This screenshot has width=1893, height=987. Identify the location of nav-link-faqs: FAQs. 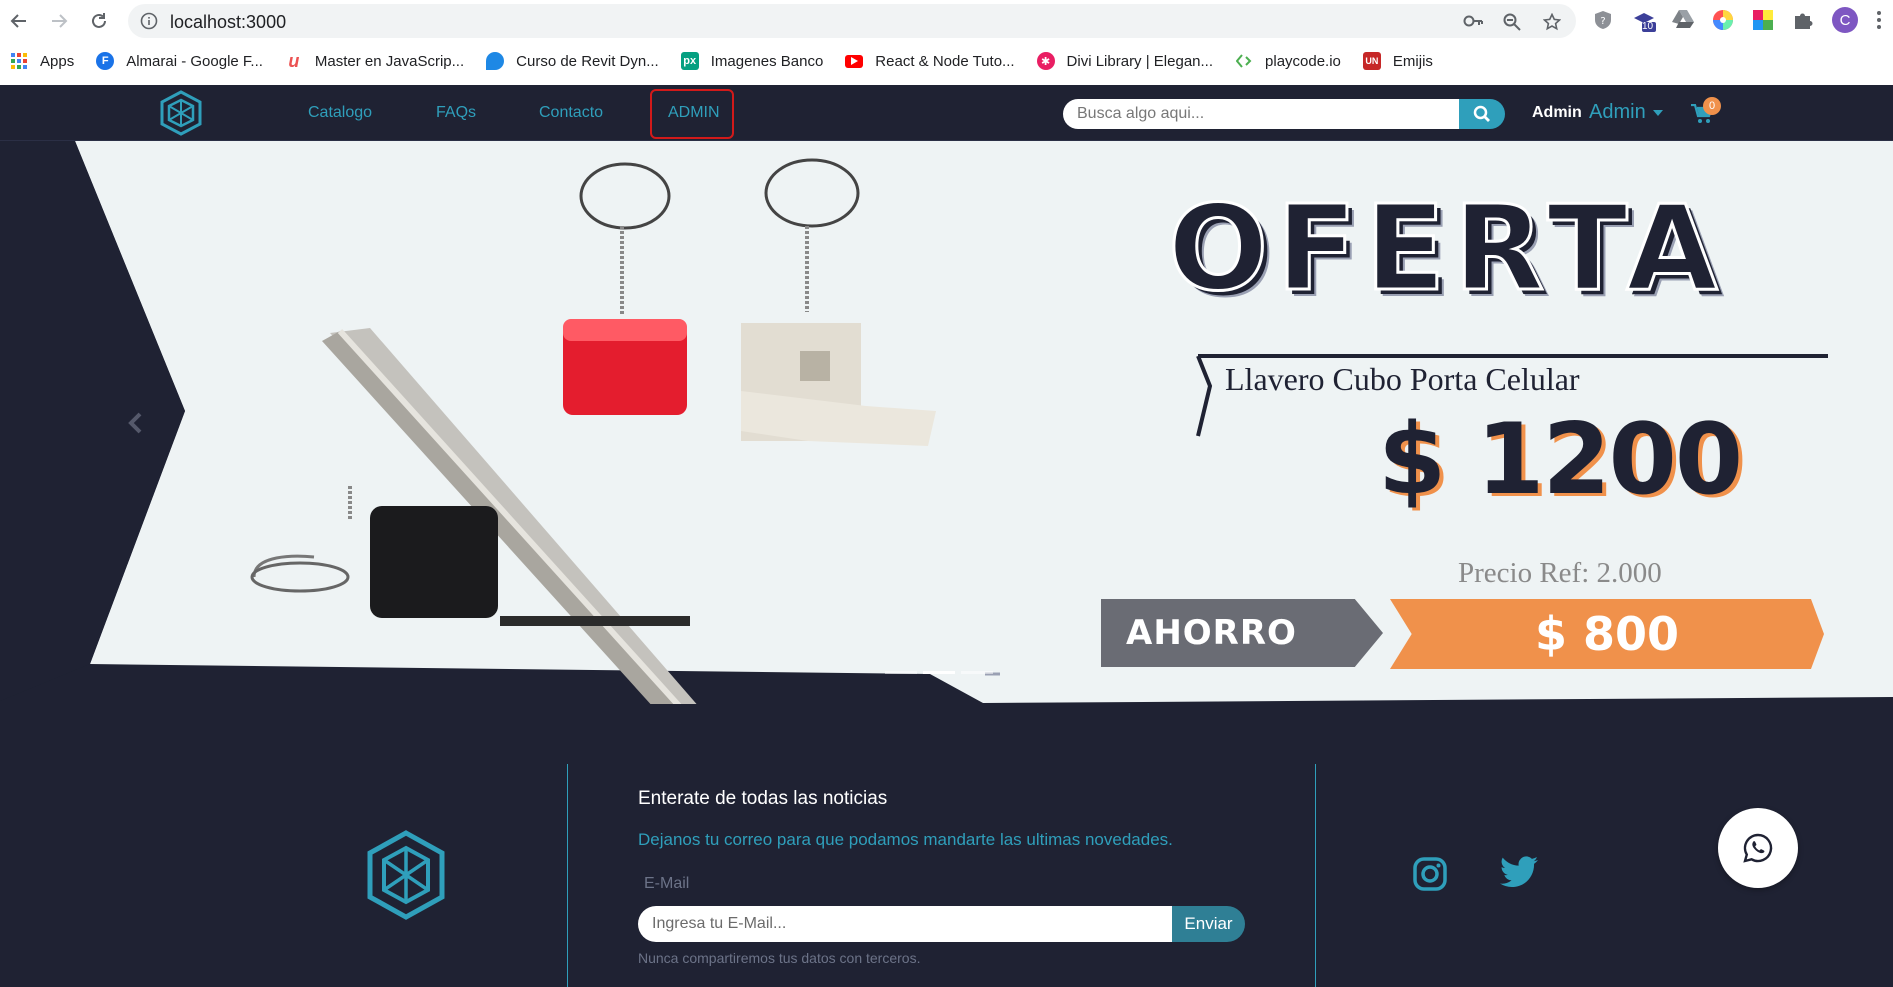
(456, 113).